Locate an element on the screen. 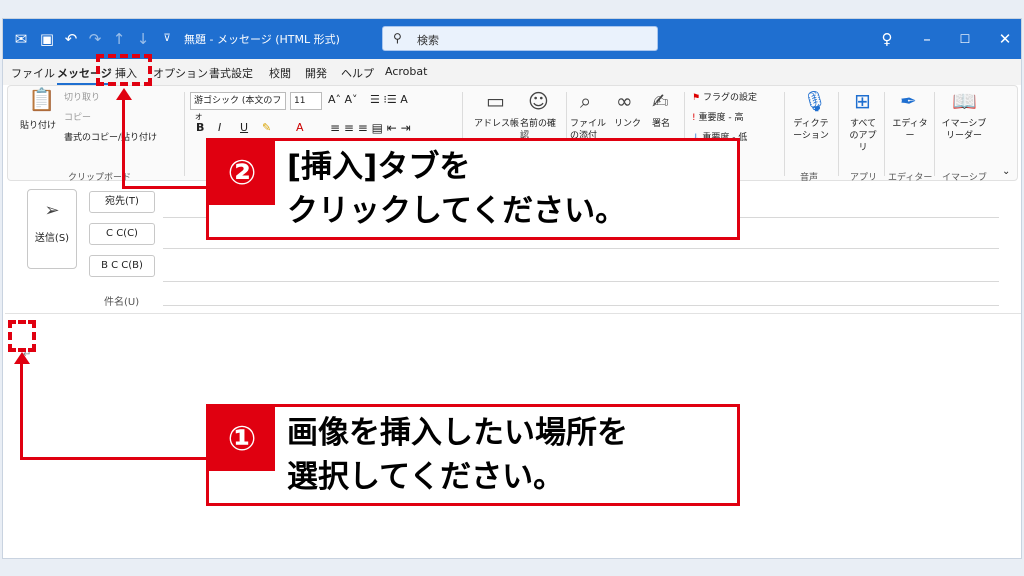  up-icon: ↑ is located at coordinates (119, 39).